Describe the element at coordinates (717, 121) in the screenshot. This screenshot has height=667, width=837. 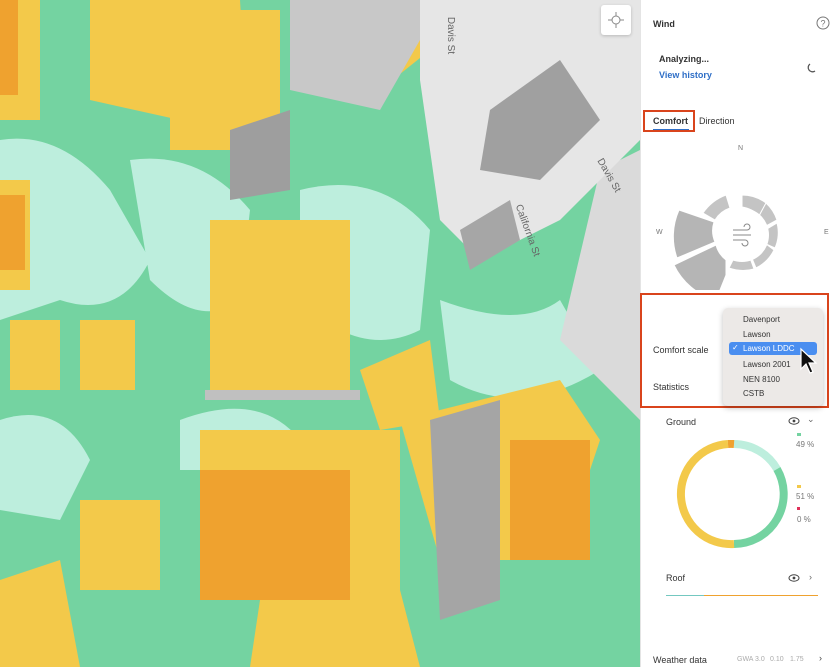
I see `tab-direction: Direction` at that location.